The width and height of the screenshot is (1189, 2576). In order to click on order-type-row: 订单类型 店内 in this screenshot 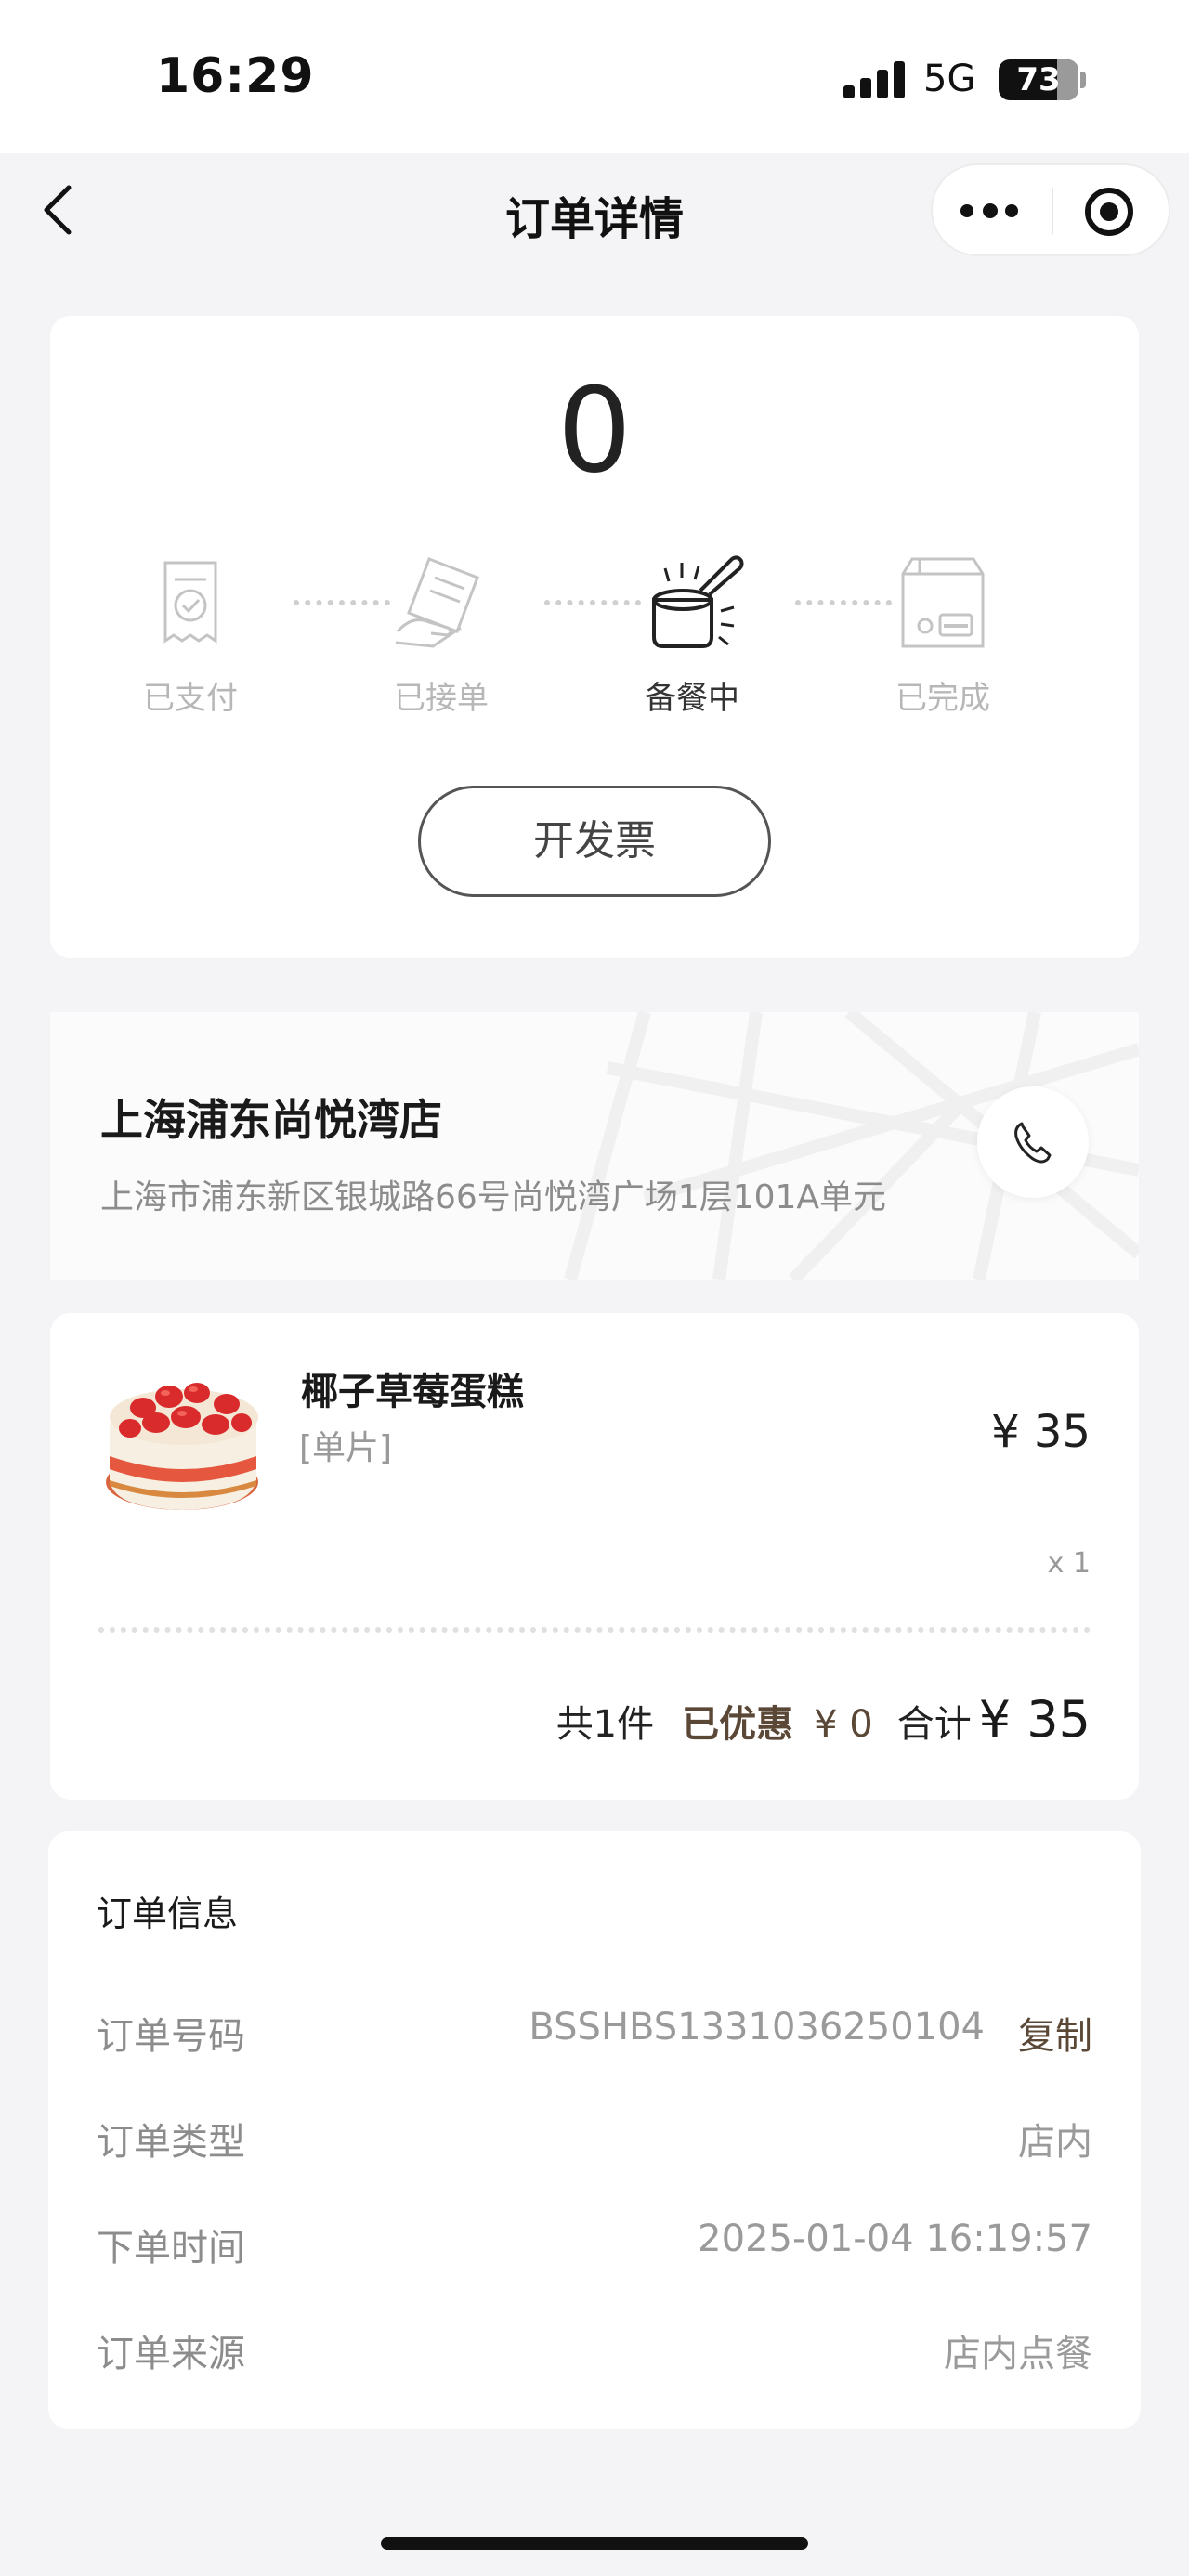, I will do `click(594, 2139)`.